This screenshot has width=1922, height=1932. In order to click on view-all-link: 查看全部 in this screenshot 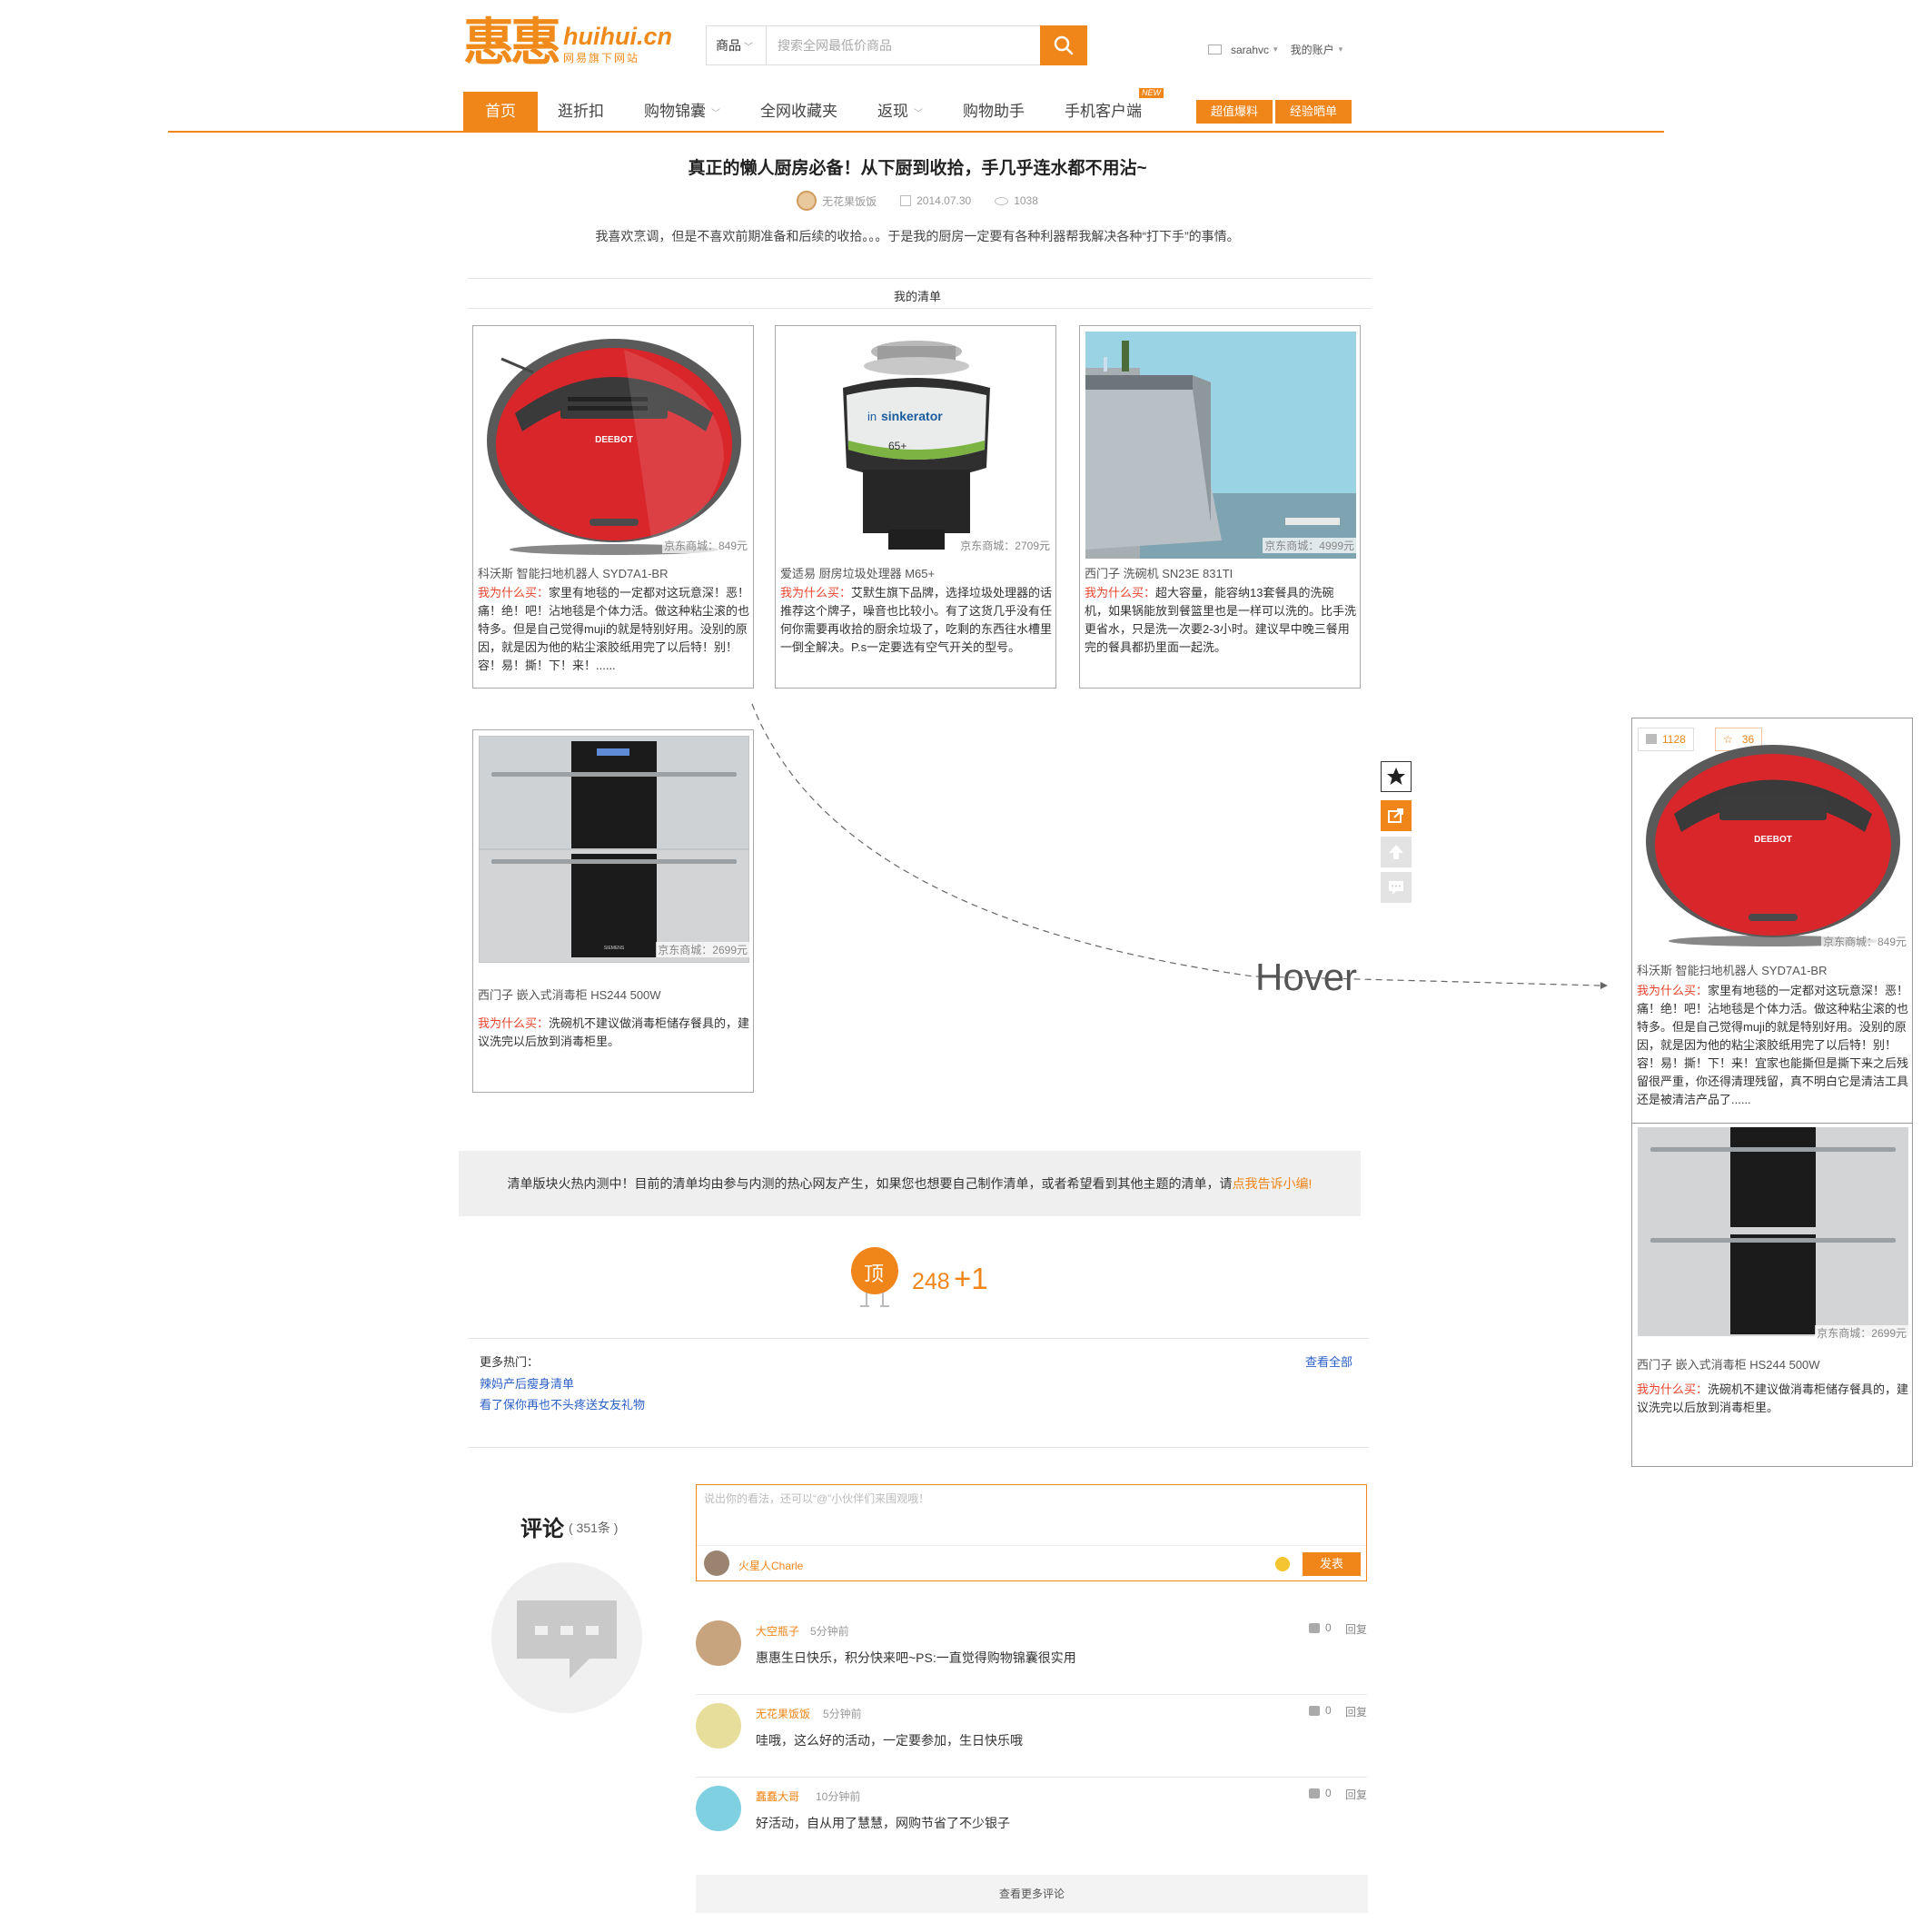, I will do `click(1328, 1361)`.